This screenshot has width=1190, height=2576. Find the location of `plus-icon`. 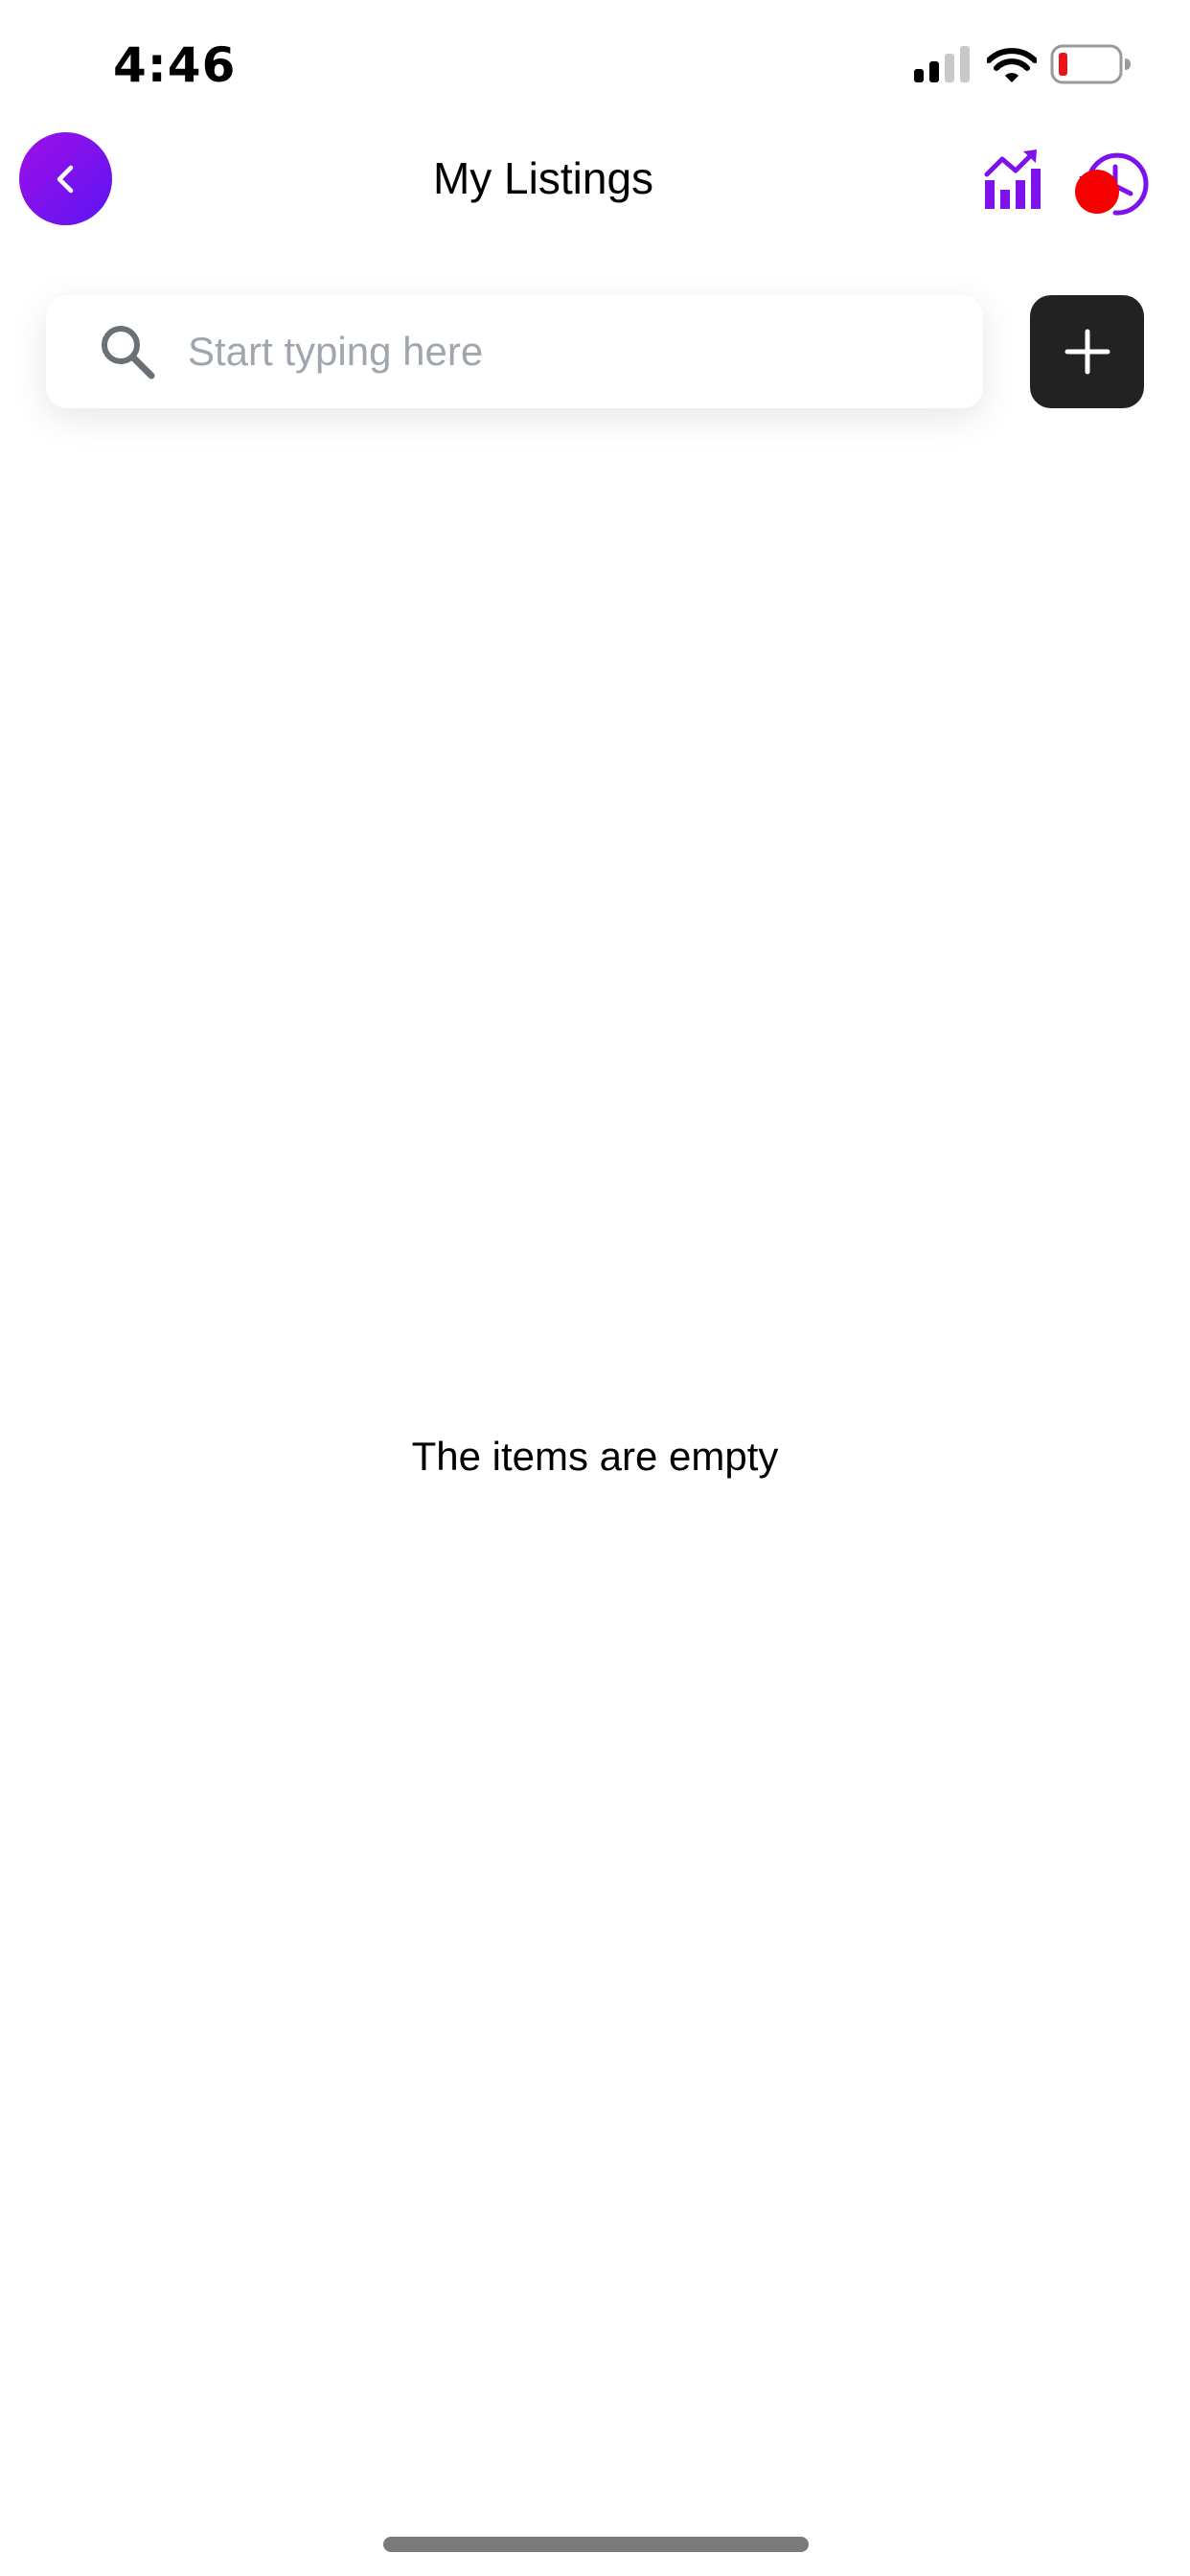

plus-icon is located at coordinates (1087, 352).